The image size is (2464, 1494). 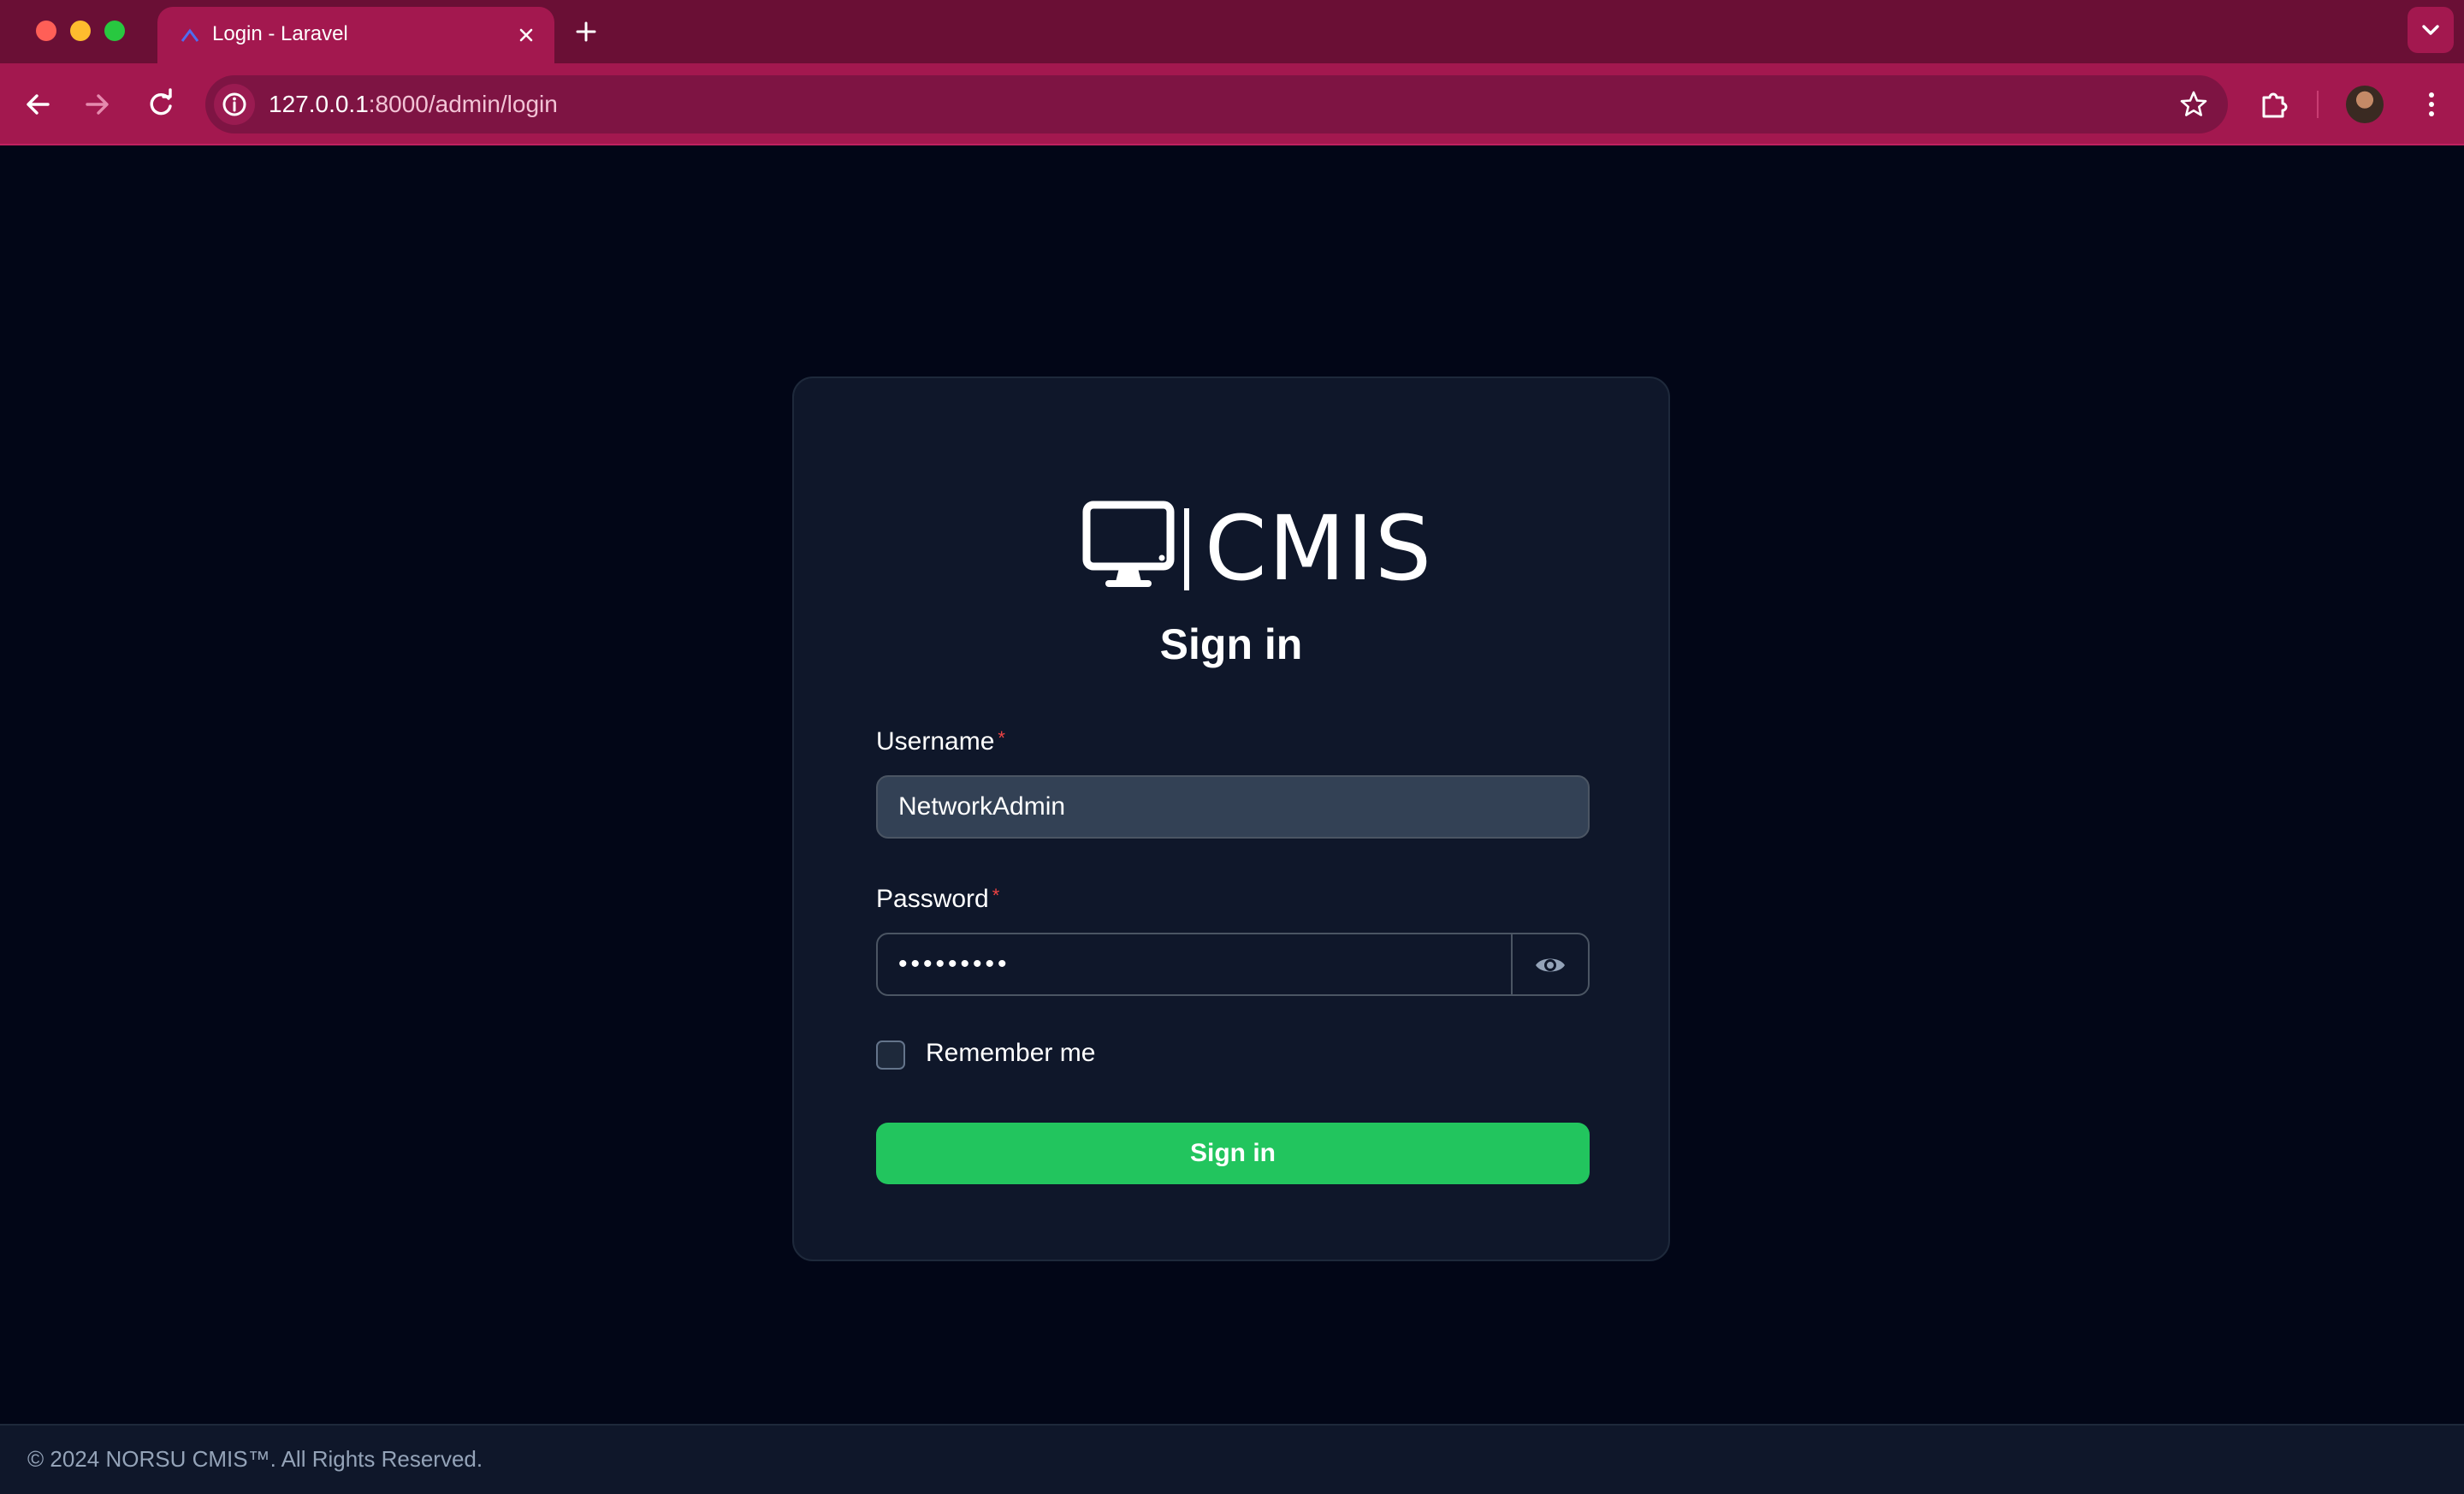 I want to click on address-bar: 127.0.0.1:8000/admin/login, so click(x=1216, y=104).